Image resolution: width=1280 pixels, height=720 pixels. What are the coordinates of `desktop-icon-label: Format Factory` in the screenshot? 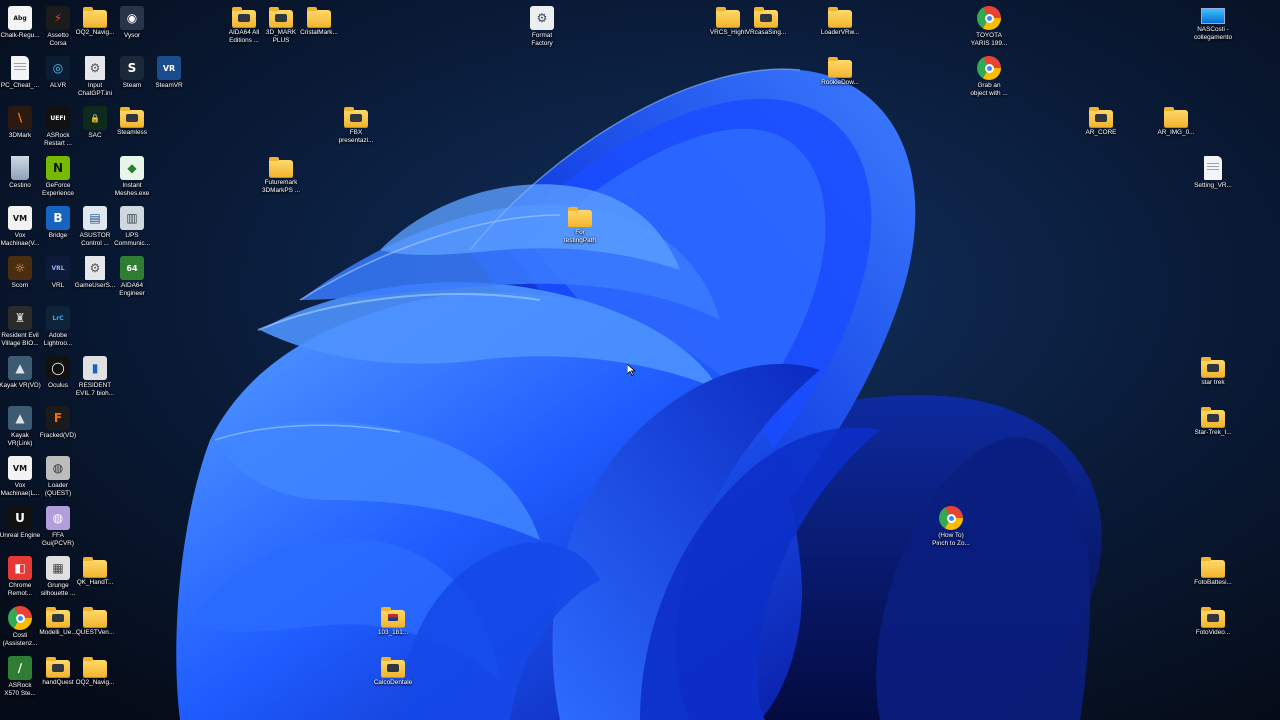 It's located at (542, 39).